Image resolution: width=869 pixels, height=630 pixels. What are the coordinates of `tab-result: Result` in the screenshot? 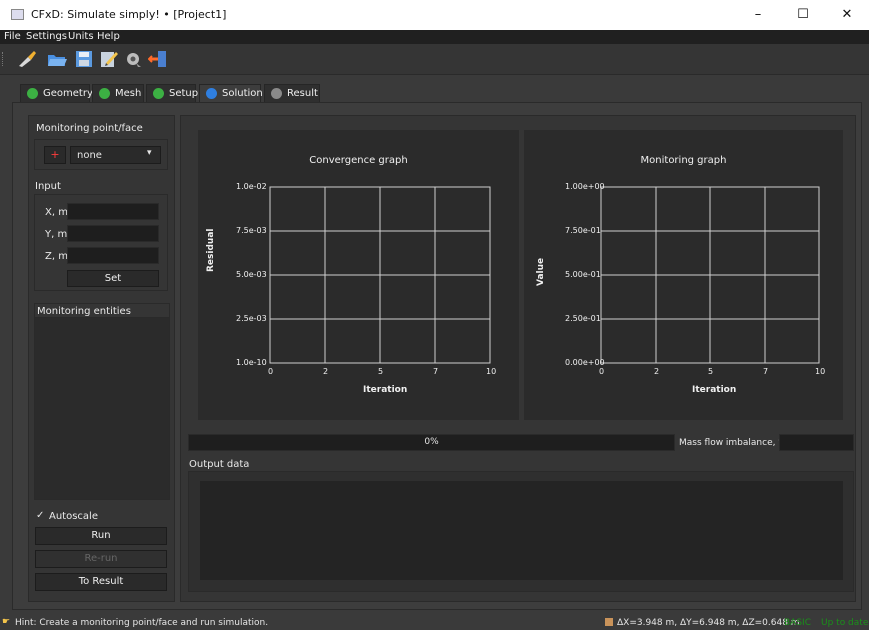 It's located at (292, 93).